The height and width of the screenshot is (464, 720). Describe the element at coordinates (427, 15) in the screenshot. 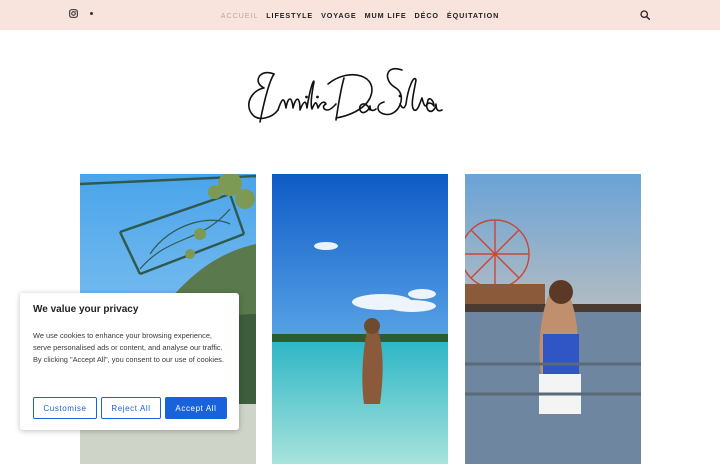

I see `nav-item-deco: DÉCO` at that location.